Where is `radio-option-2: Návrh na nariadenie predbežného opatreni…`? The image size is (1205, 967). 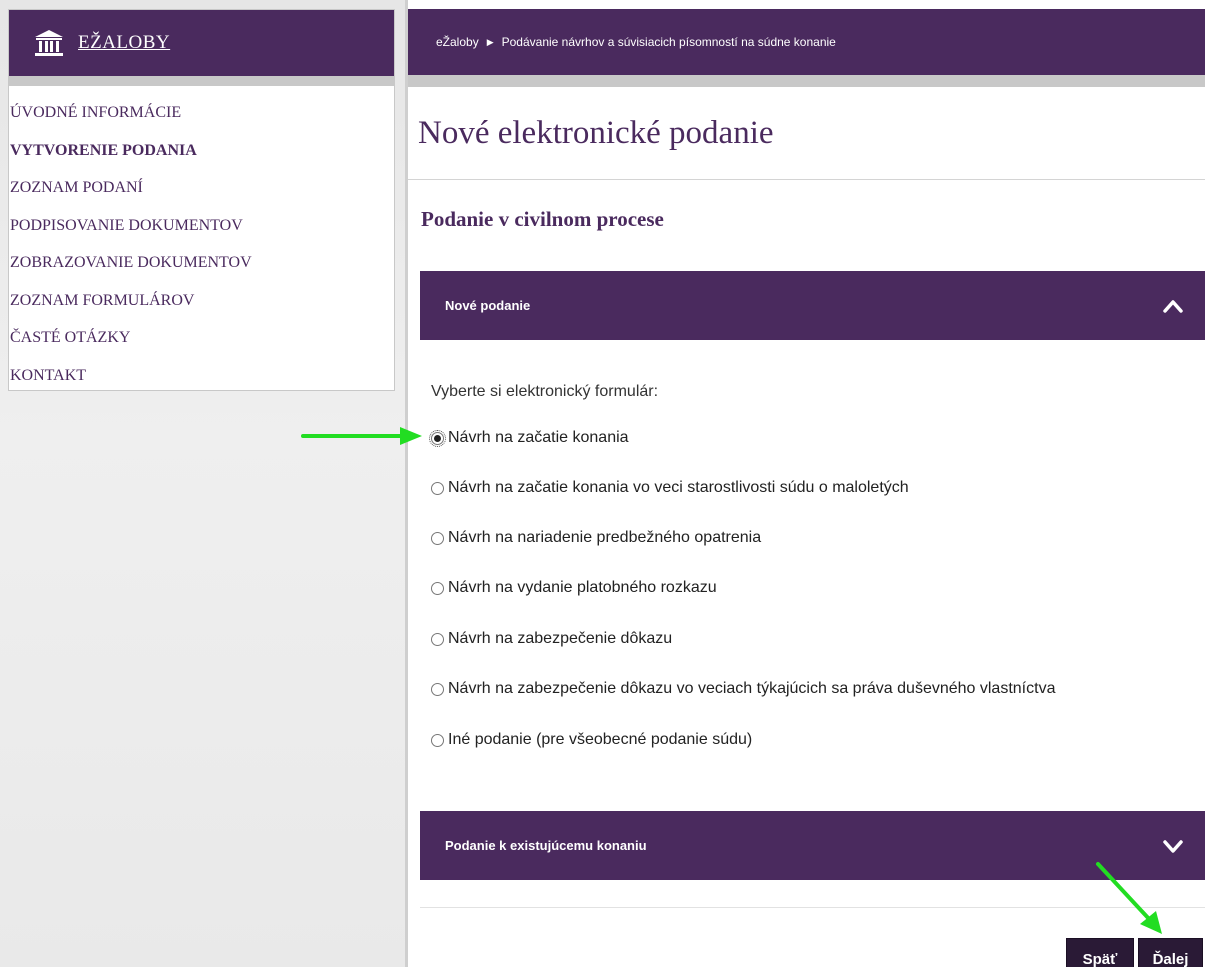
radio-option-2: Návrh na nariadenie predbežného opatreni… is located at coordinates (596, 538).